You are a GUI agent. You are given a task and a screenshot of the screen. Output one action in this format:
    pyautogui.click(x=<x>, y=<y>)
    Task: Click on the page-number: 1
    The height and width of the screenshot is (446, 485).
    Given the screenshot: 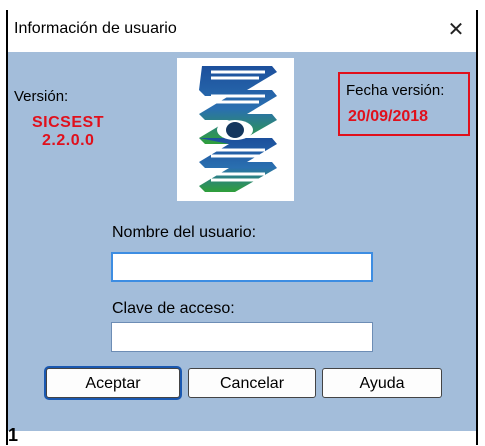 What is the action you would take?
    pyautogui.click(x=13, y=435)
    